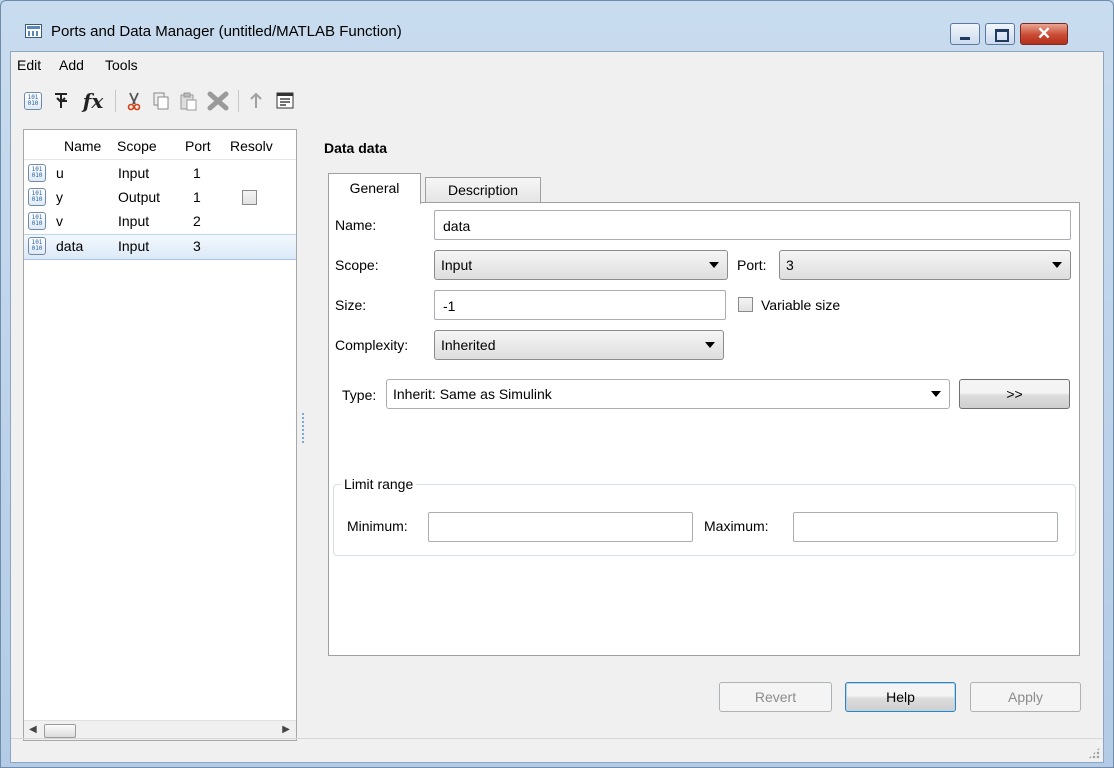 The height and width of the screenshot is (768, 1114). I want to click on type-value: Inherit: Same as Simulink, so click(472, 394).